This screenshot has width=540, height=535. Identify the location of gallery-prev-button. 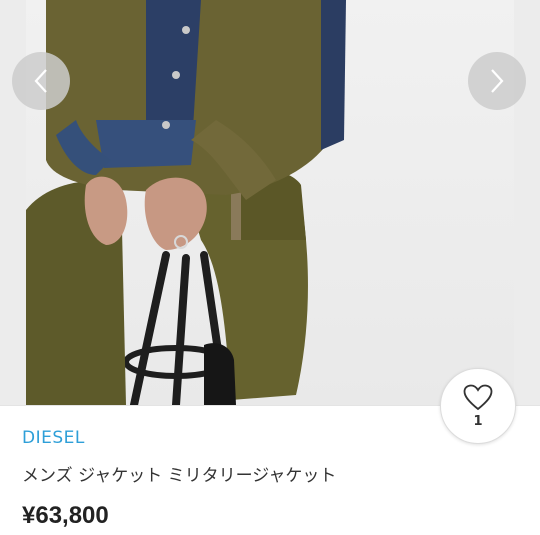
(41, 81).